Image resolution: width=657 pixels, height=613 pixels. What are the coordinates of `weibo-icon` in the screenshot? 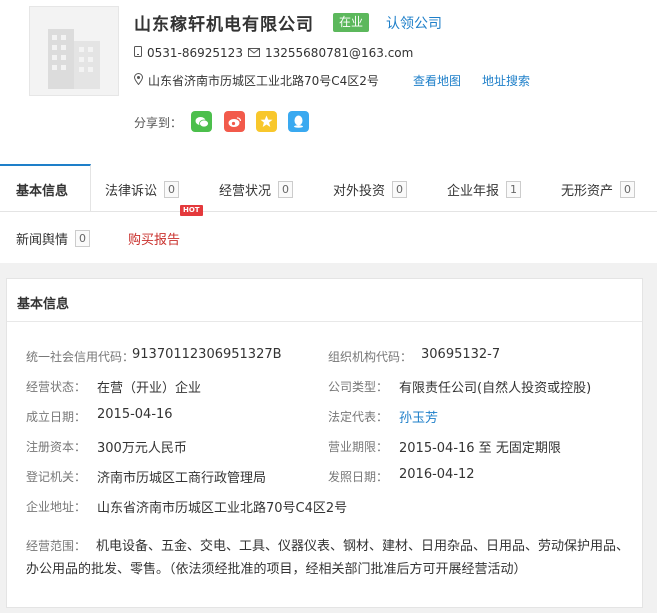 It's located at (234, 121).